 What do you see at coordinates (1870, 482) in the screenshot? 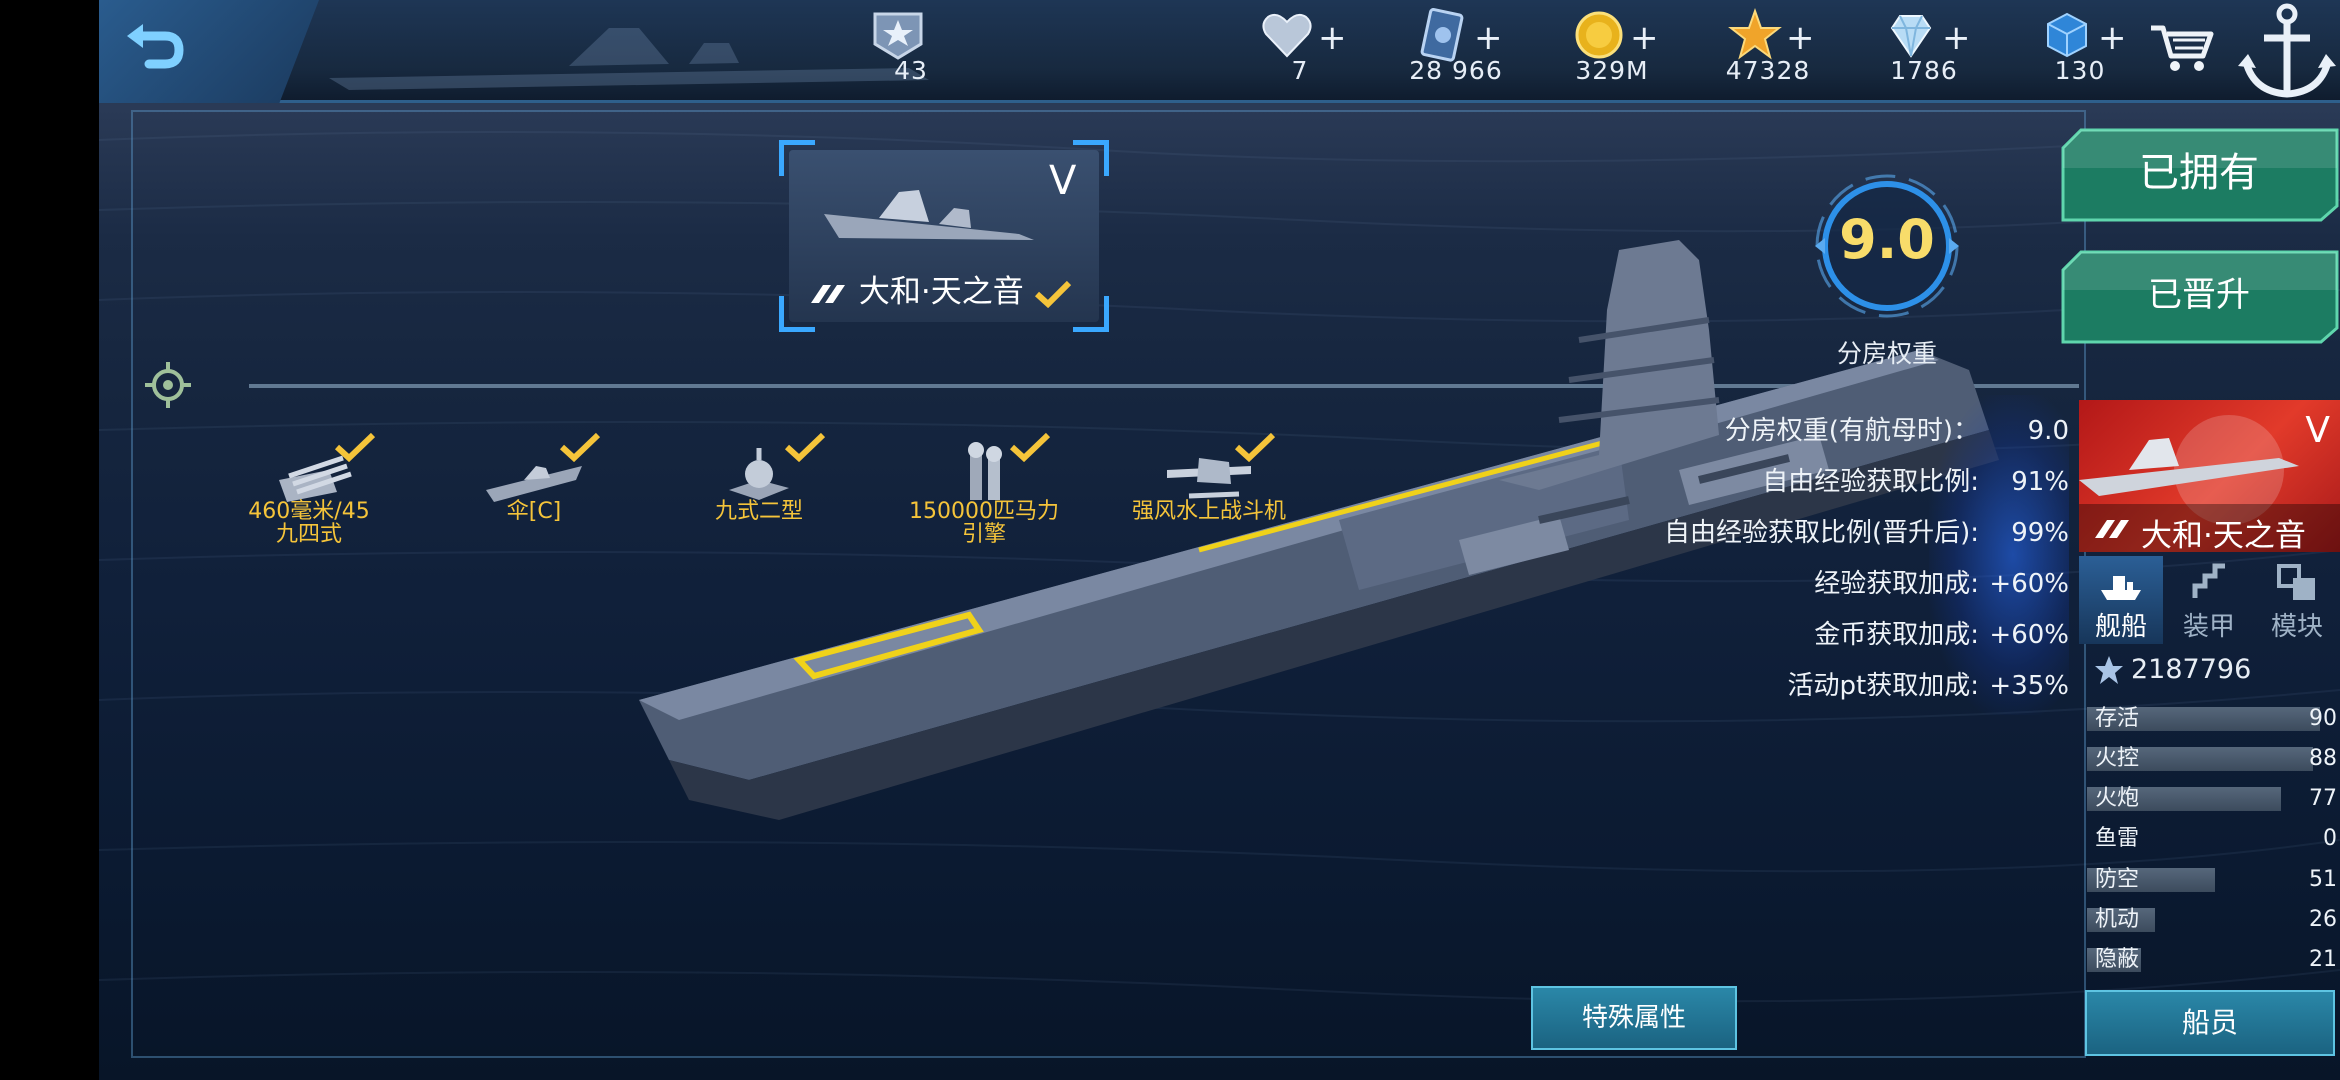
I see `stat-key: 自由经验获取比例:` at bounding box center [1870, 482].